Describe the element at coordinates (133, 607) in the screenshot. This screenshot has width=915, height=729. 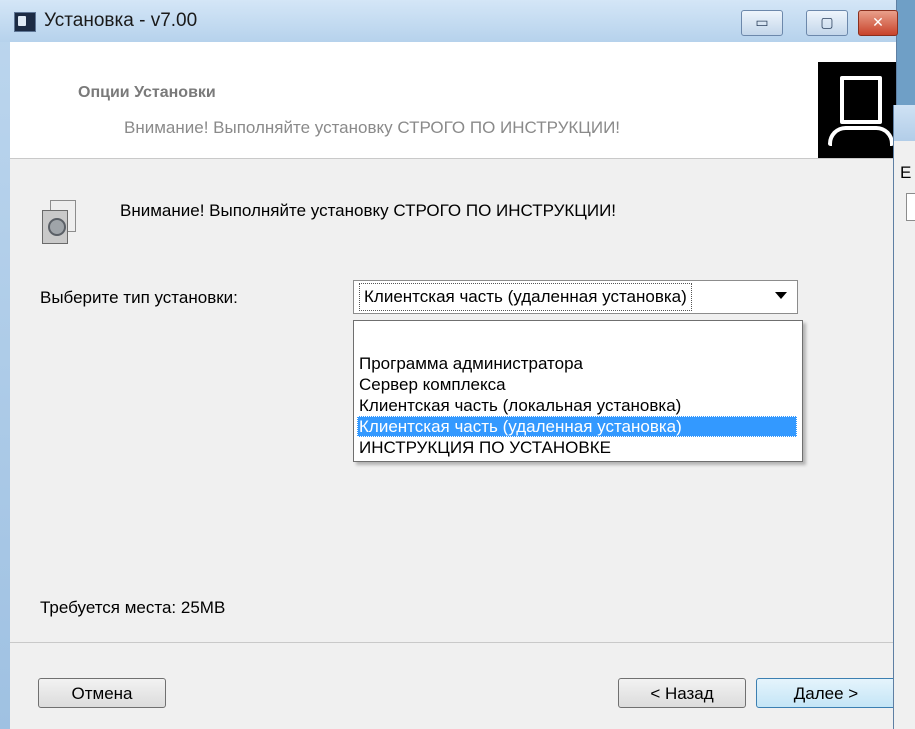
I see `disk-space-required: Требуется места: 25MB` at that location.